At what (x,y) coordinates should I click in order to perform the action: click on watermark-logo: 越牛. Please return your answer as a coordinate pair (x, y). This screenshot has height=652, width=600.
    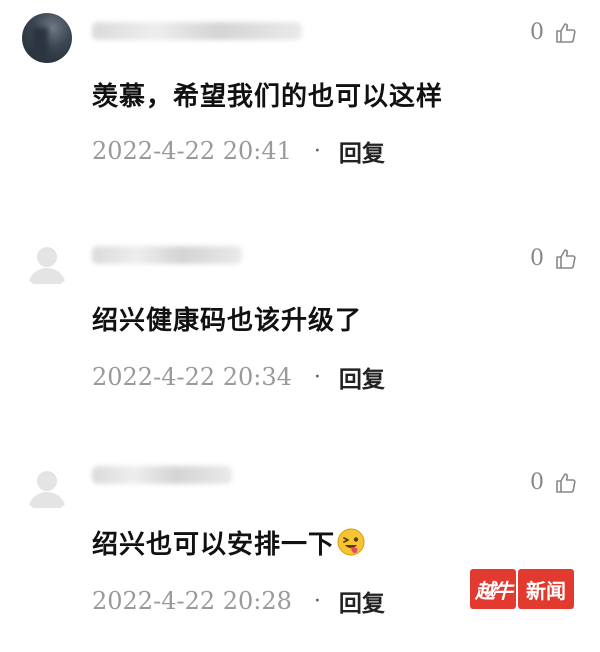
    Looking at the image, I should click on (493, 589).